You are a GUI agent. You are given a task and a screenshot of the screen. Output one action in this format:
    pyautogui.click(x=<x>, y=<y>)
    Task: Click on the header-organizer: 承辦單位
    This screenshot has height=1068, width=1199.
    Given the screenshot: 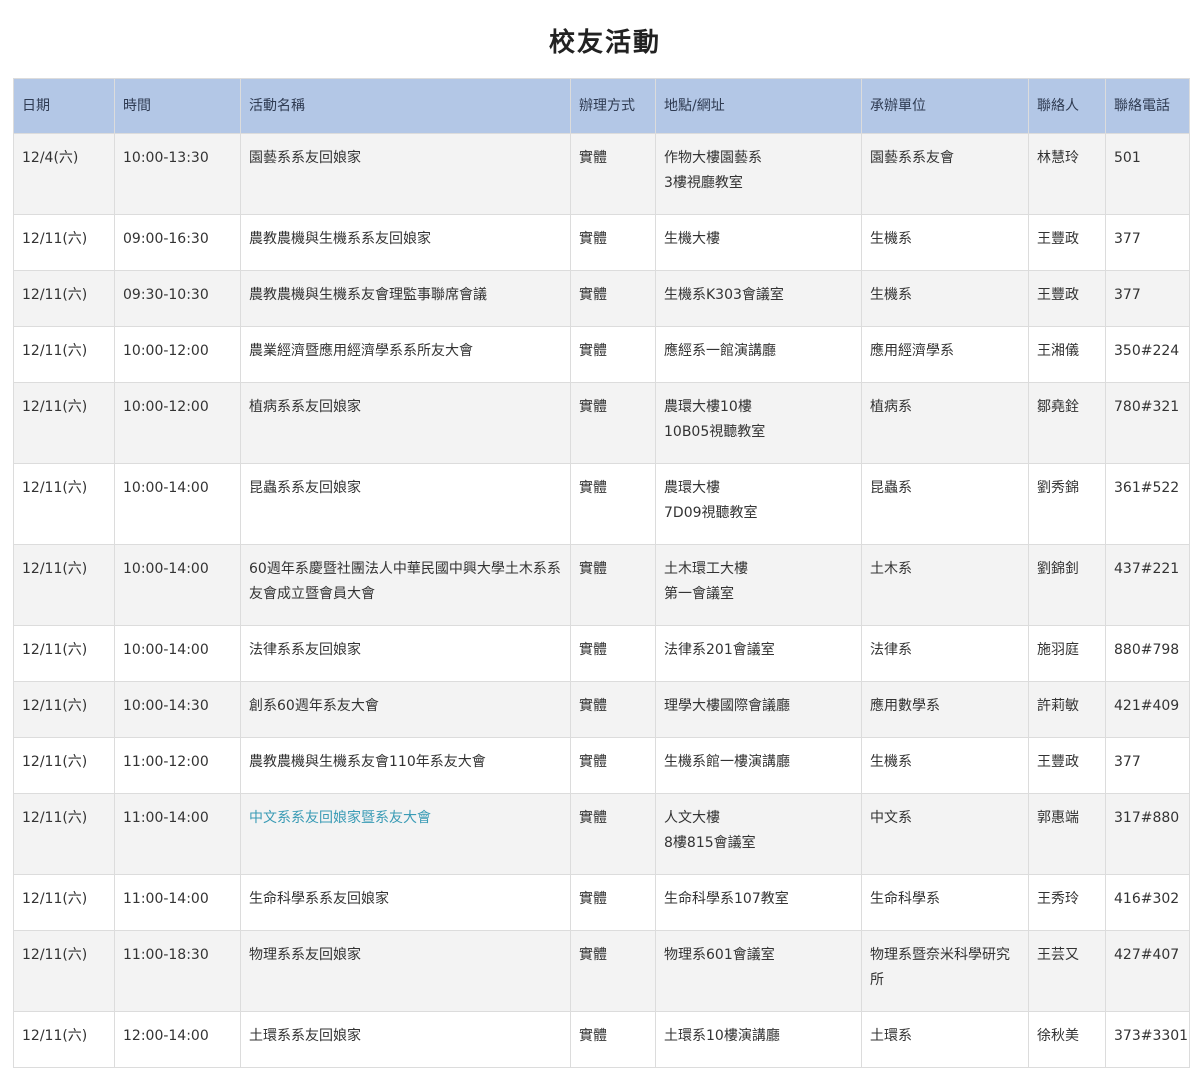 What is the action you would take?
    pyautogui.click(x=945, y=106)
    